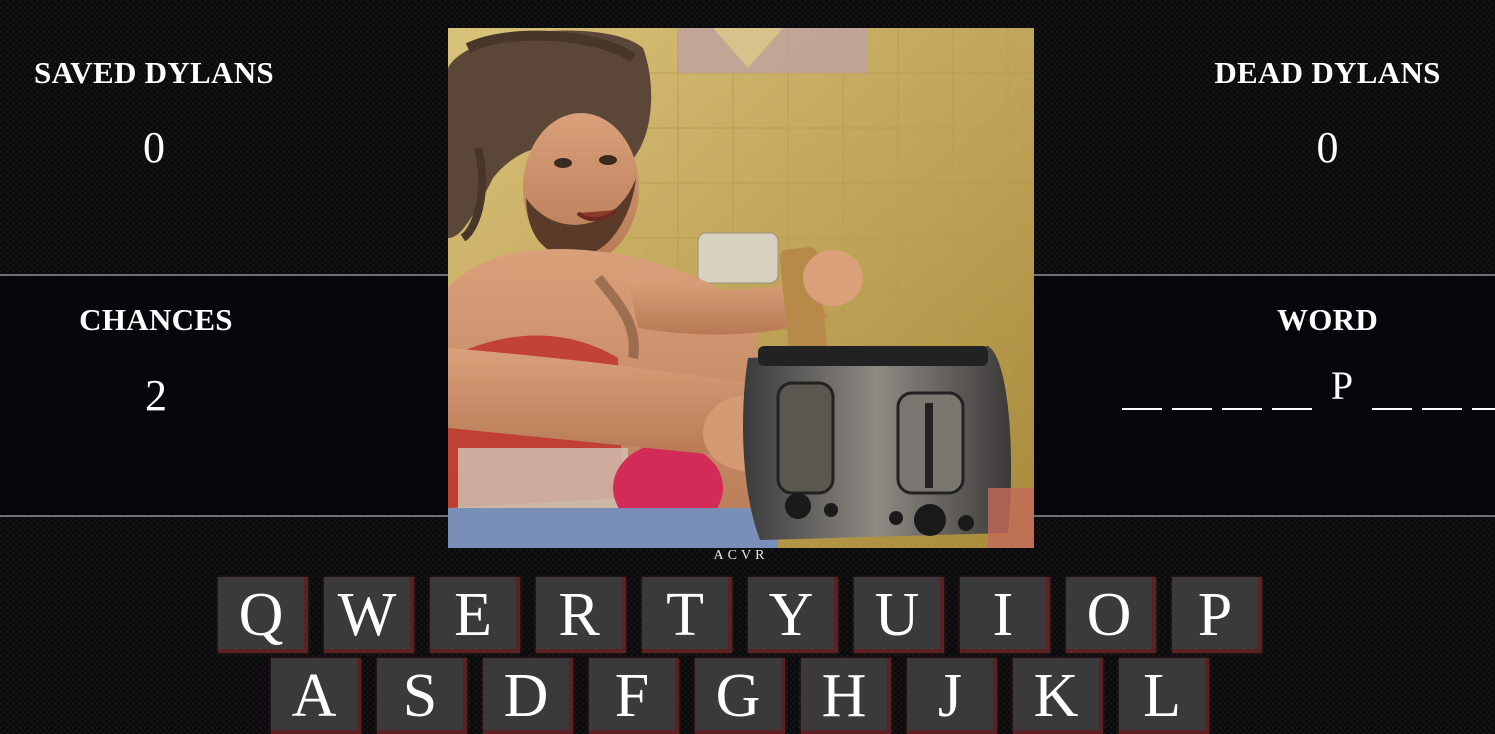 The width and height of the screenshot is (1495, 734). I want to click on word-label: WORD, so click(1327, 319).